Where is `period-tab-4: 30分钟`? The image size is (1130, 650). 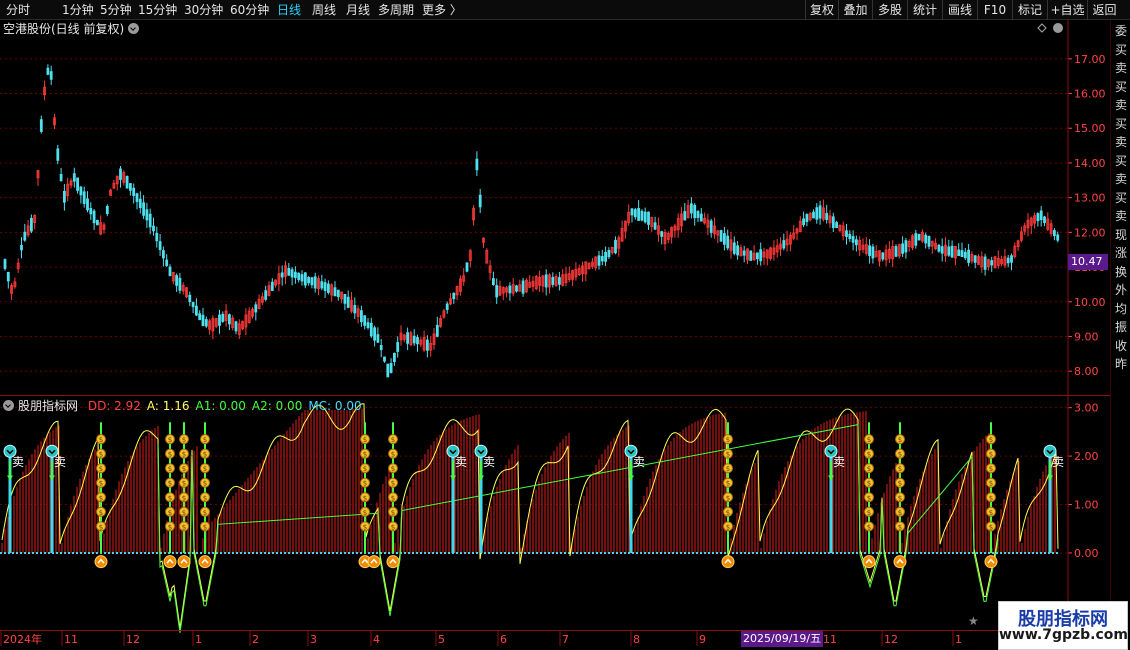
period-tab-4: 30分钟 is located at coordinates (203, 10).